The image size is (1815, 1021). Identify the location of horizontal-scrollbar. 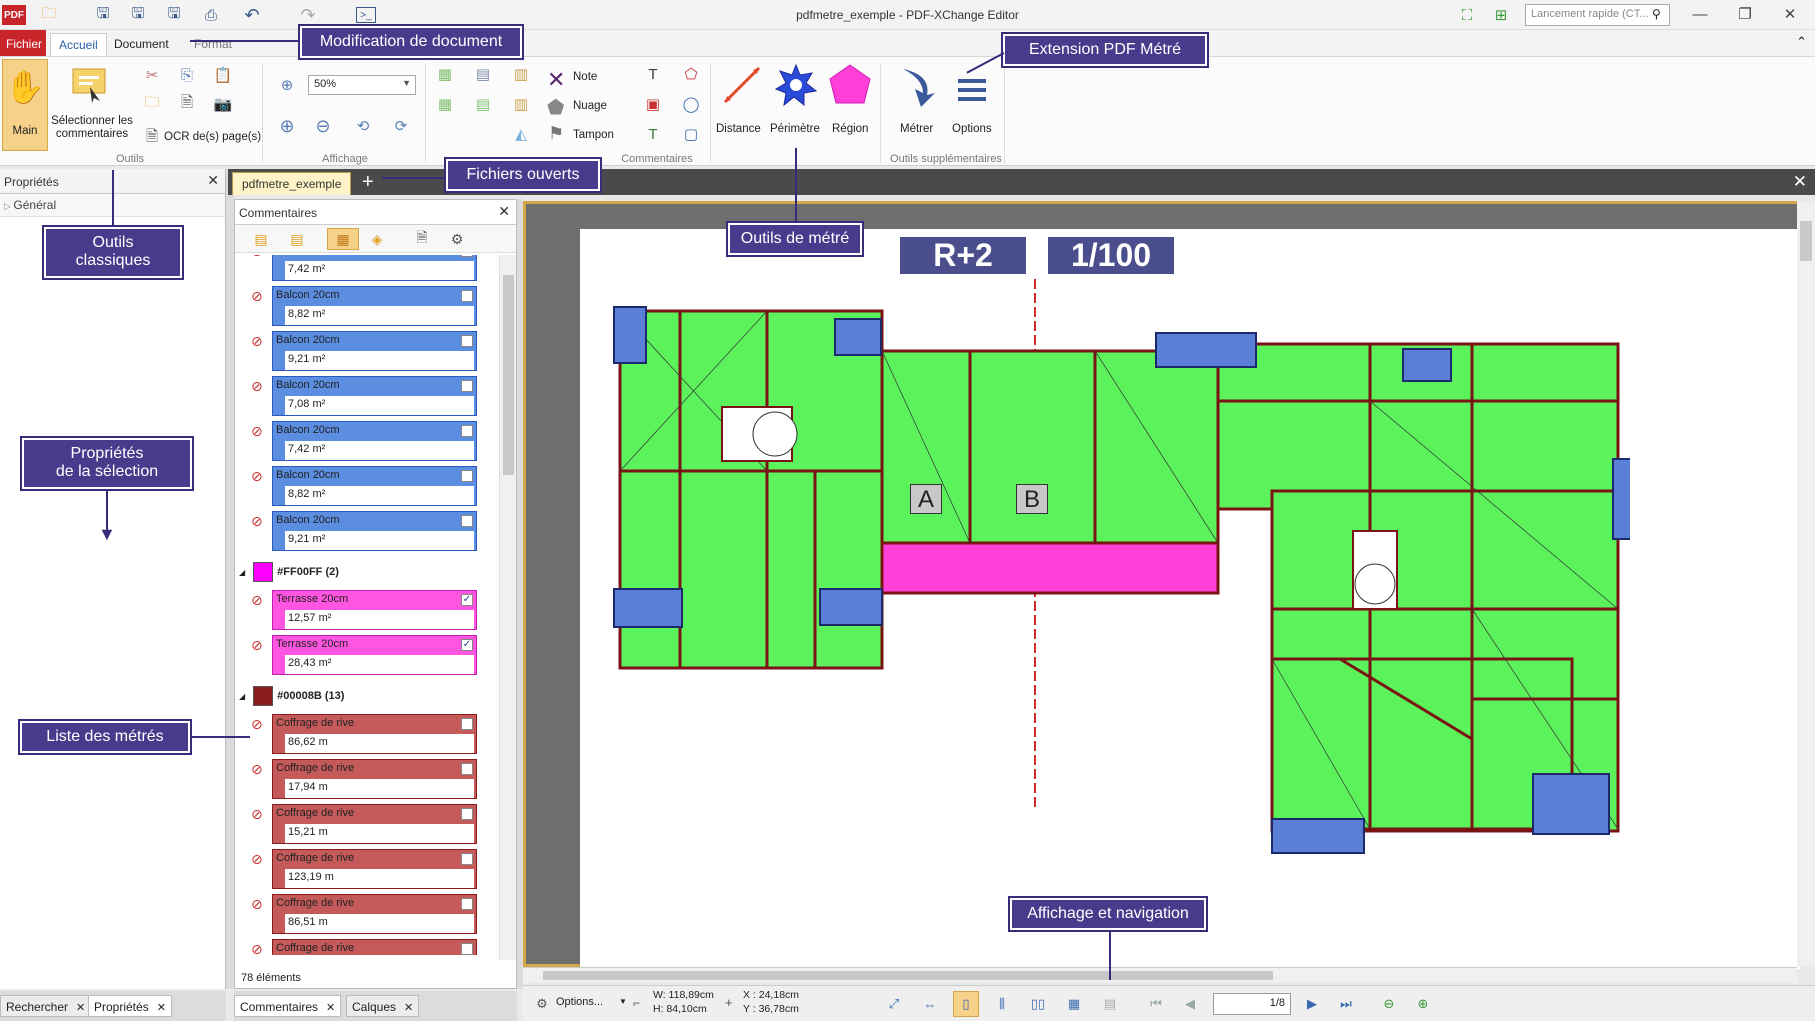
(1160, 975).